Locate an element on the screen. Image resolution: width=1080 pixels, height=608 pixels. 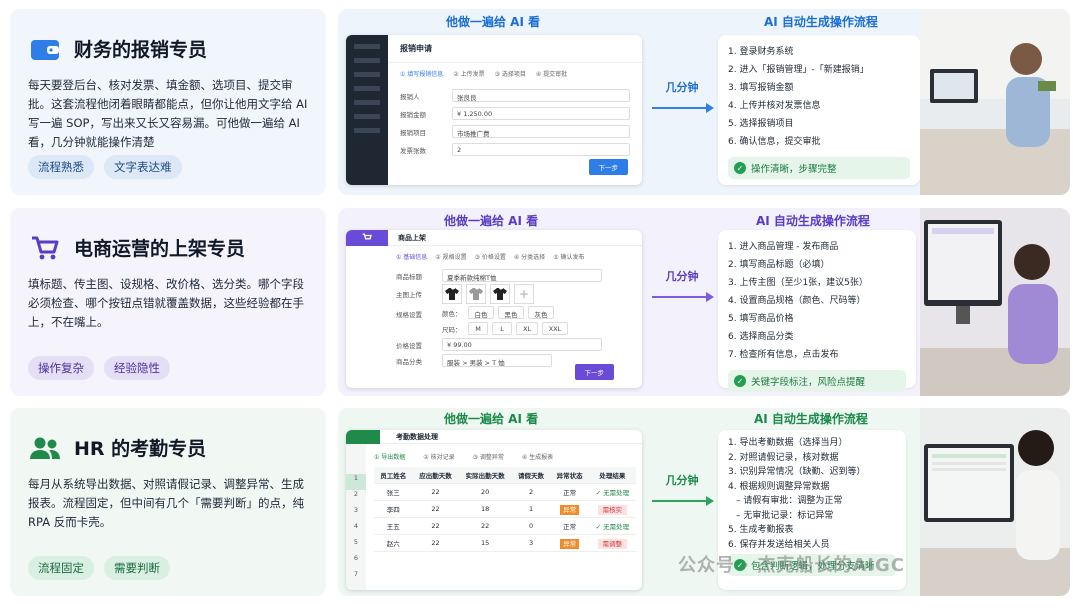
step-item: 5. 生成考勤报表 is located at coordinates (761, 530).